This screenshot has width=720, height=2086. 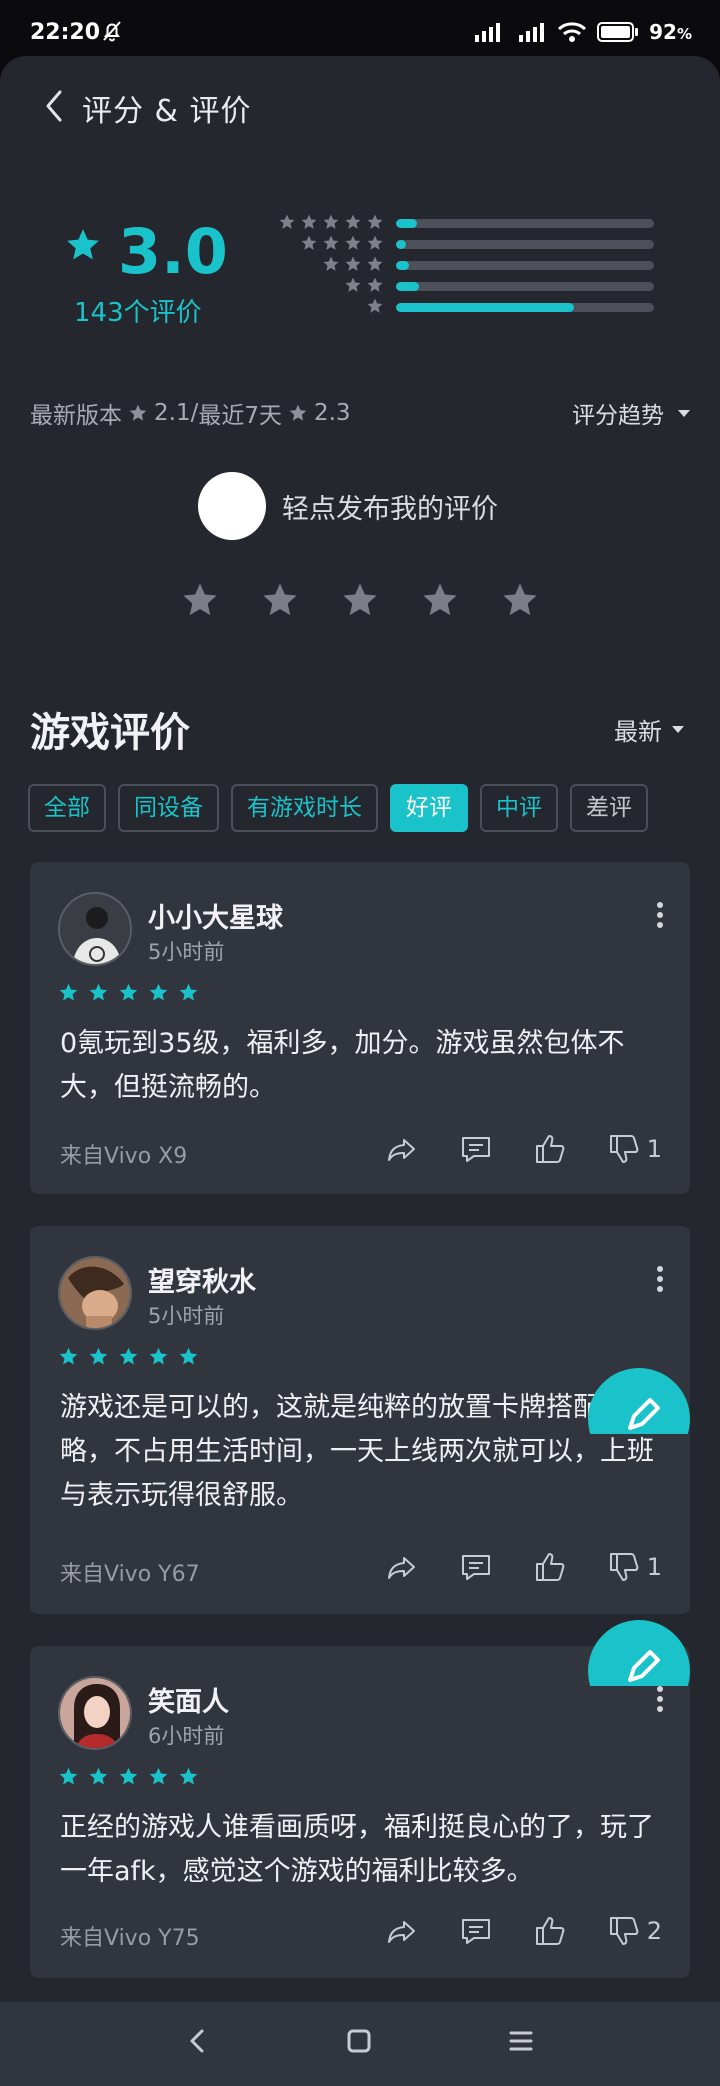 I want to click on filter-positive: 好评, so click(x=429, y=808).